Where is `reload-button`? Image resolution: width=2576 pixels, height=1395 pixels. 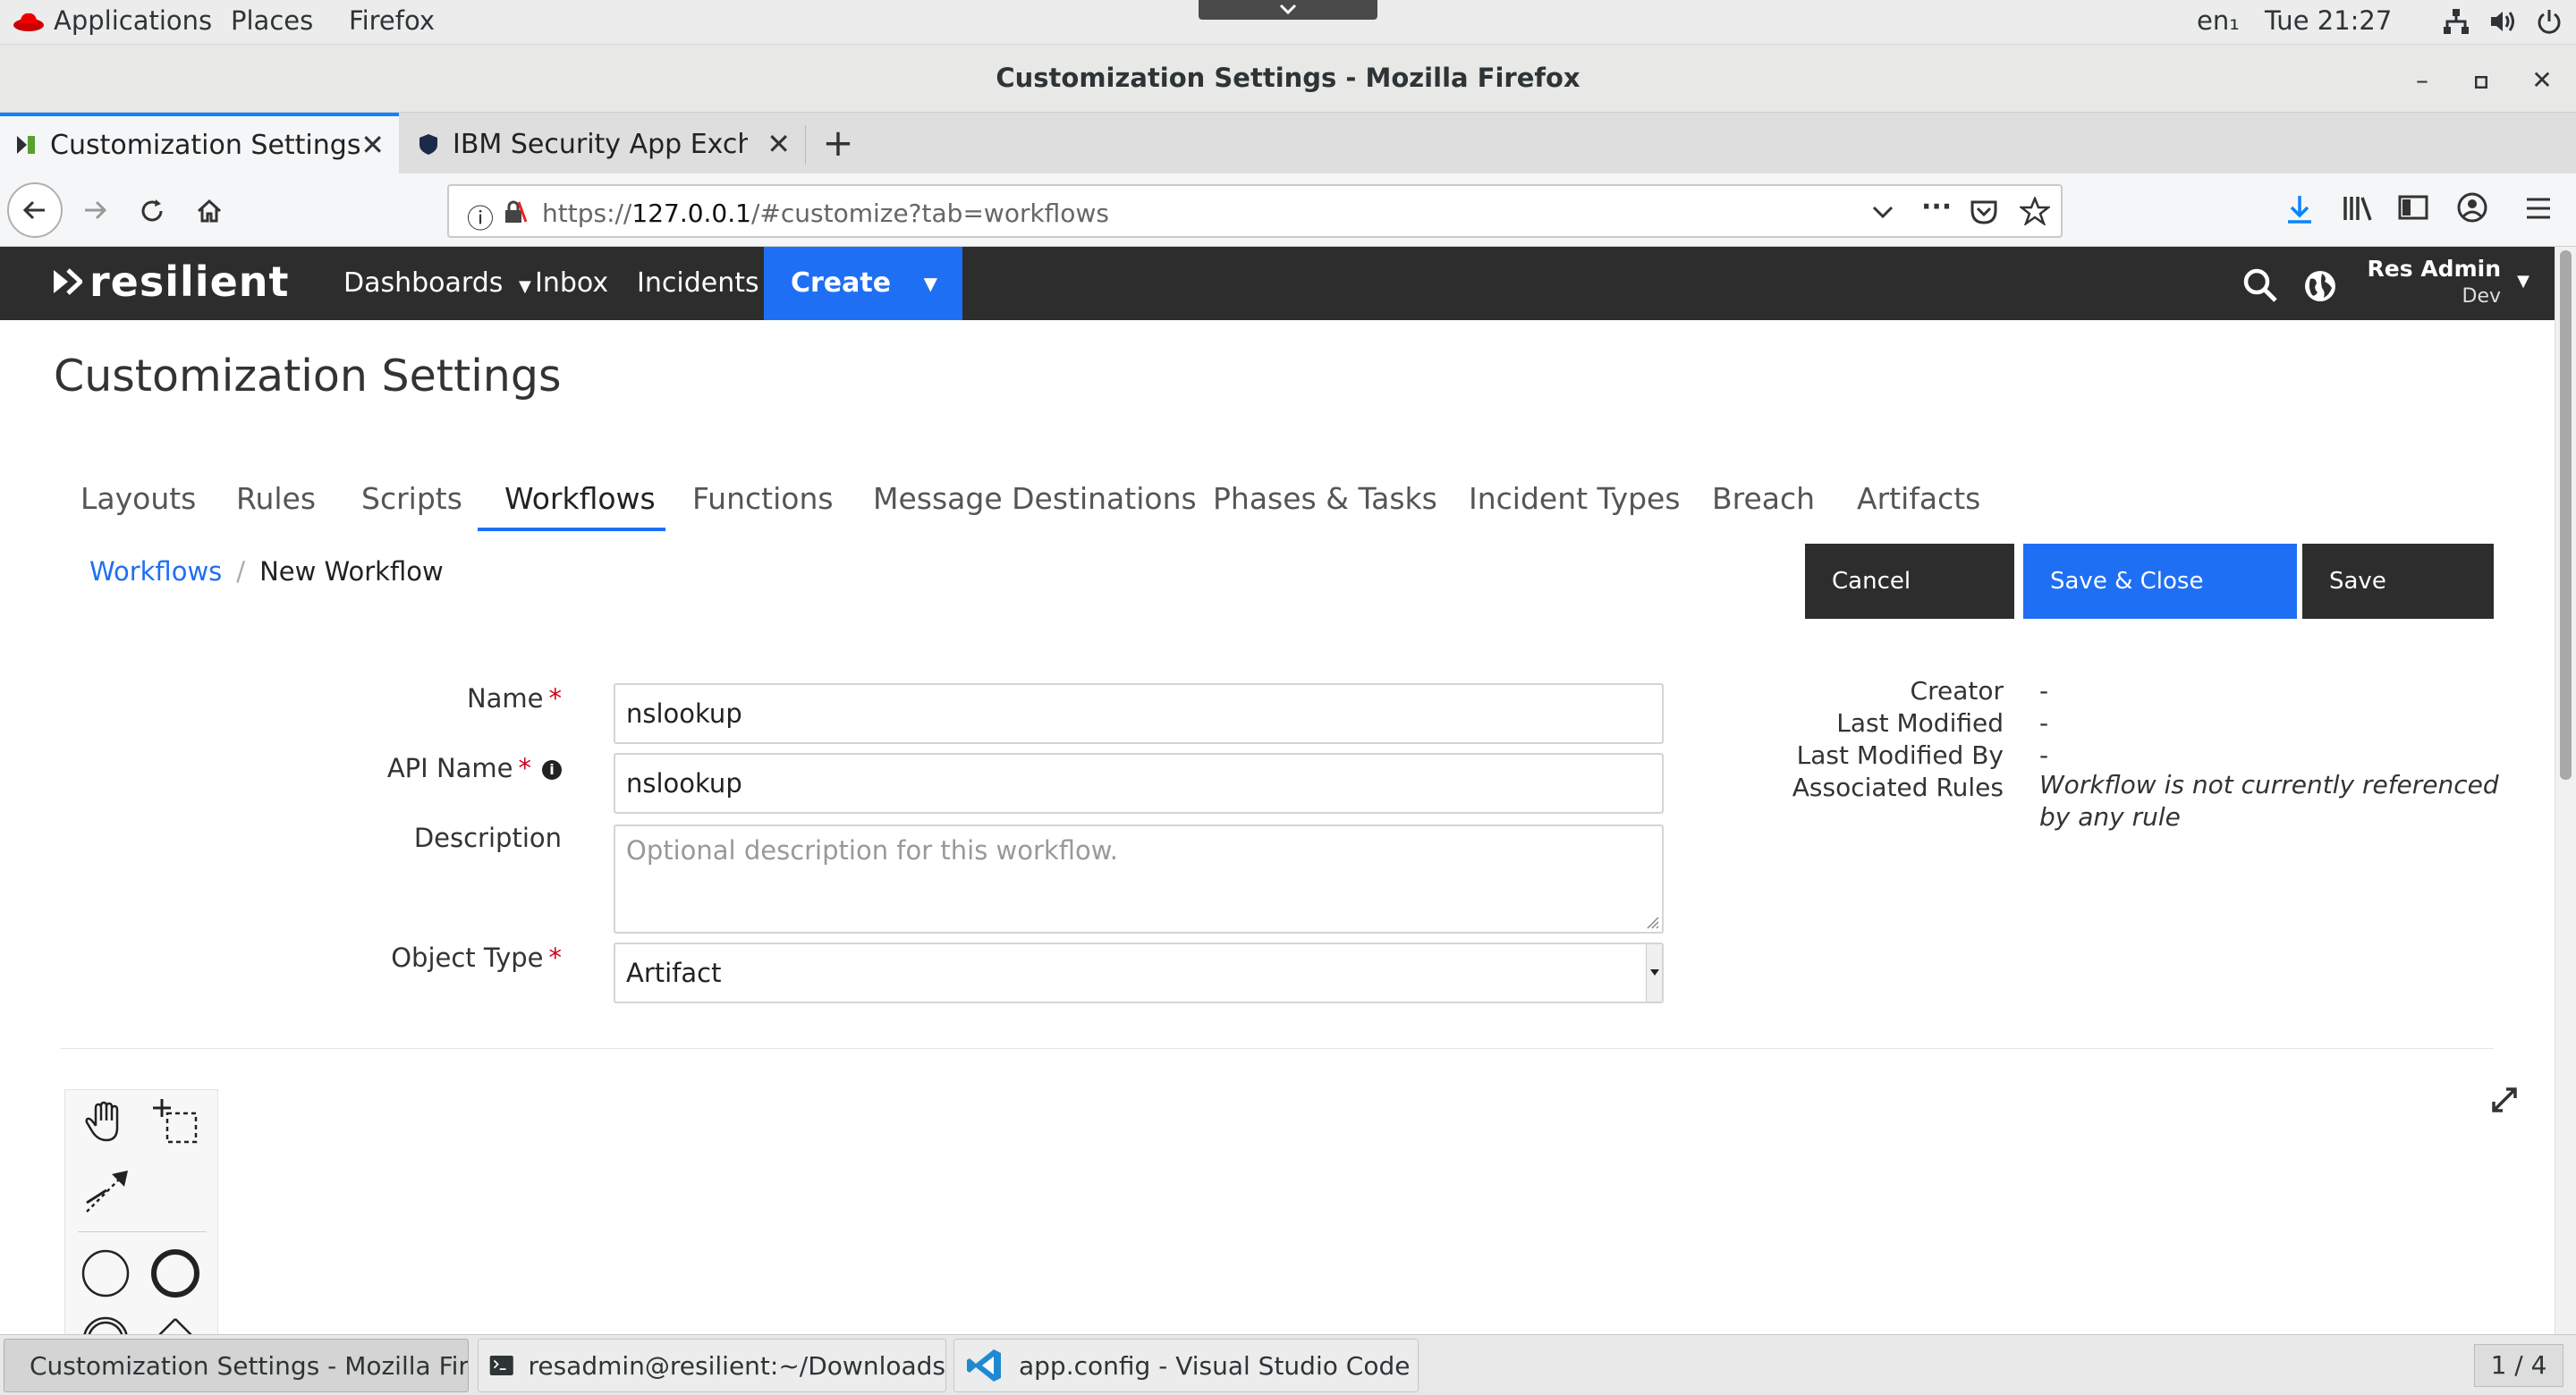 reload-button is located at coordinates (152, 211).